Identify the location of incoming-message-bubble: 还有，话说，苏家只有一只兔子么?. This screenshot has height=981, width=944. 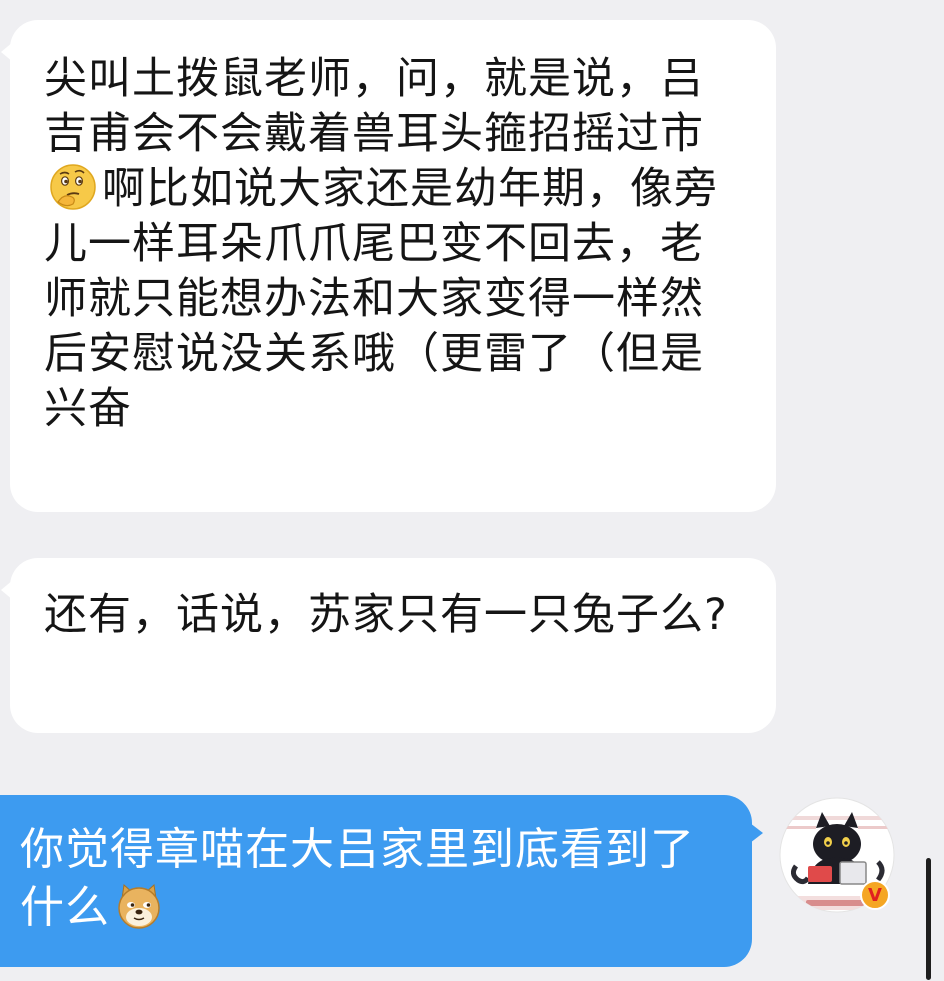
(388, 645).